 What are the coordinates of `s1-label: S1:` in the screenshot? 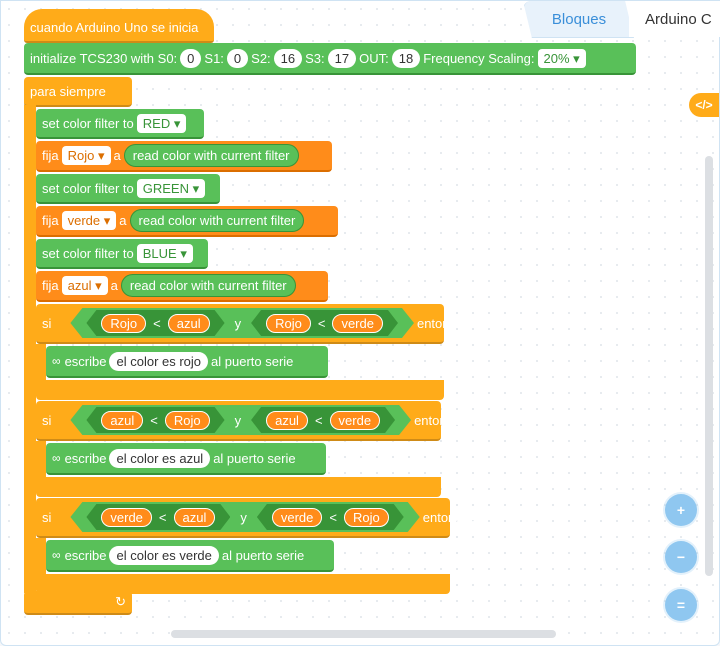 It's located at (214, 58).